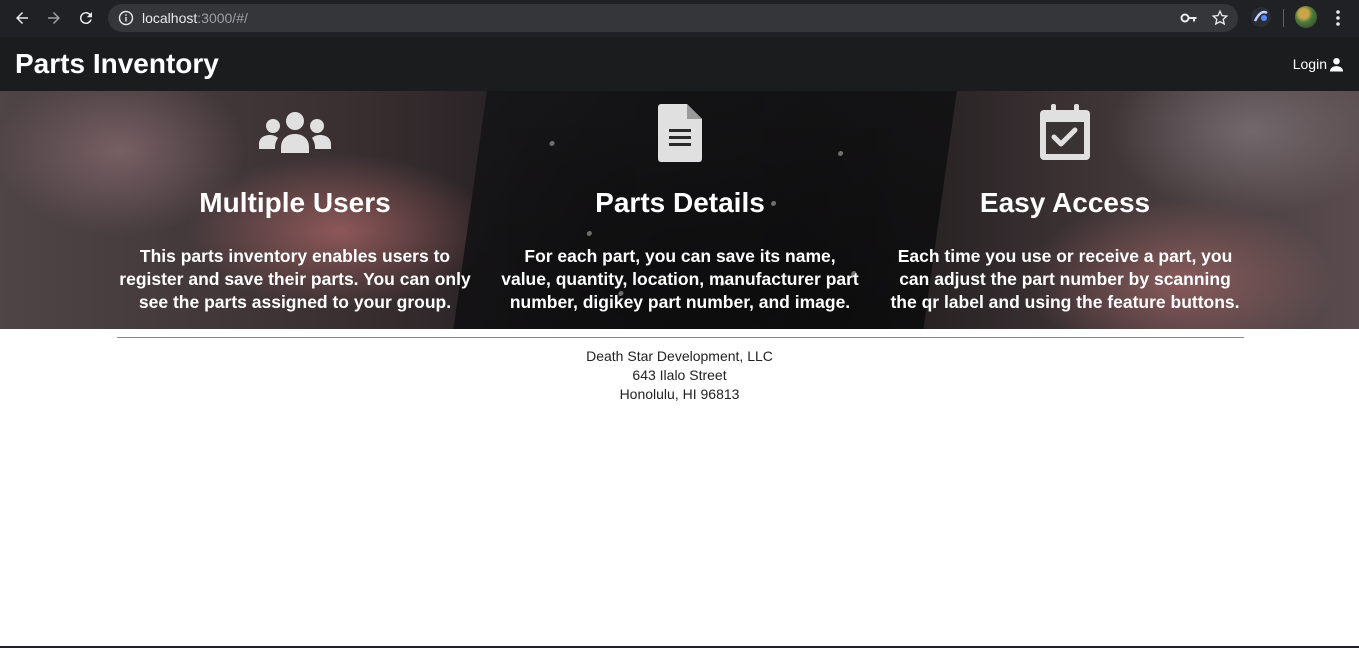 This screenshot has width=1359, height=648. I want to click on url-text: localhost:3000/#/, so click(195, 18).